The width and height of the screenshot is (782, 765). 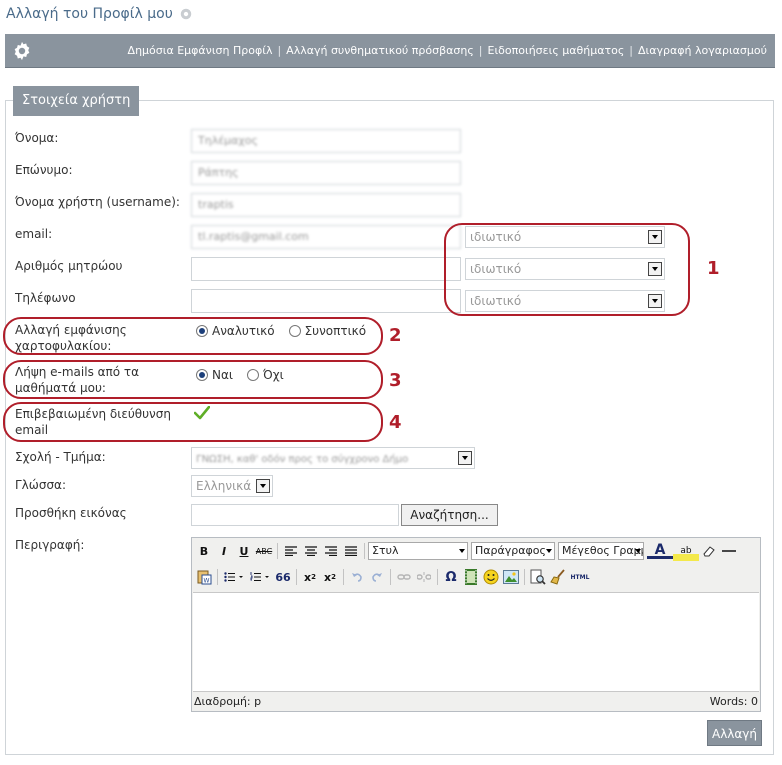 What do you see at coordinates (451, 577) in the screenshot?
I see `special-character-button: Ω` at bounding box center [451, 577].